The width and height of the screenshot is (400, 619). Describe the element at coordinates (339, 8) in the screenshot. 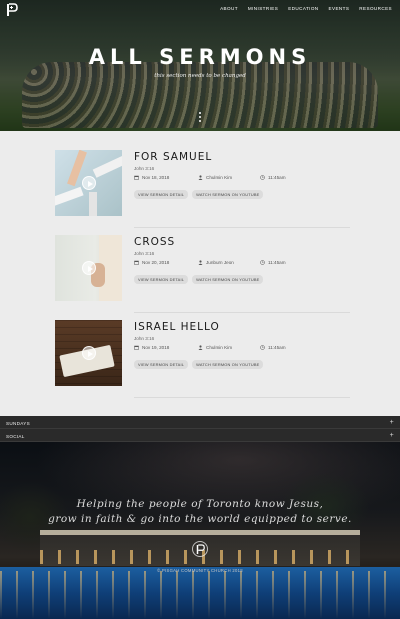

I see `nav-events: EVENTS` at that location.